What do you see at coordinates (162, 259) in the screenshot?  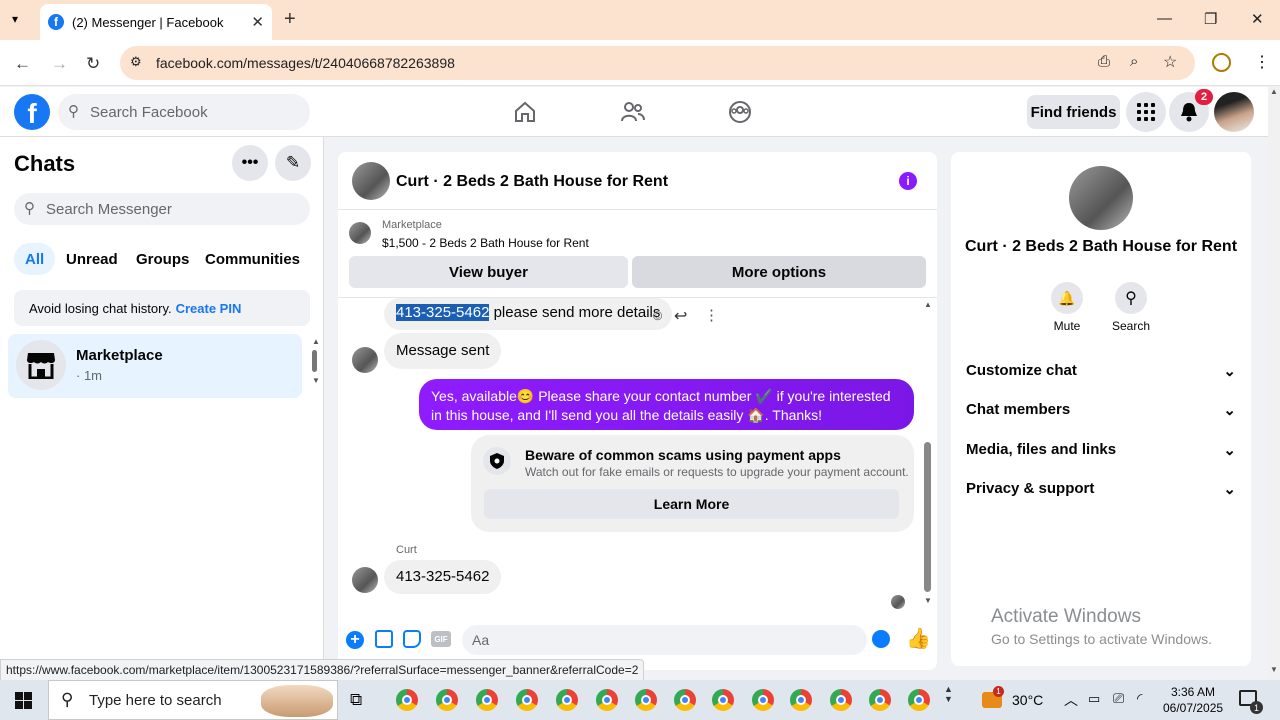 I see `filter-groups: Groups` at bounding box center [162, 259].